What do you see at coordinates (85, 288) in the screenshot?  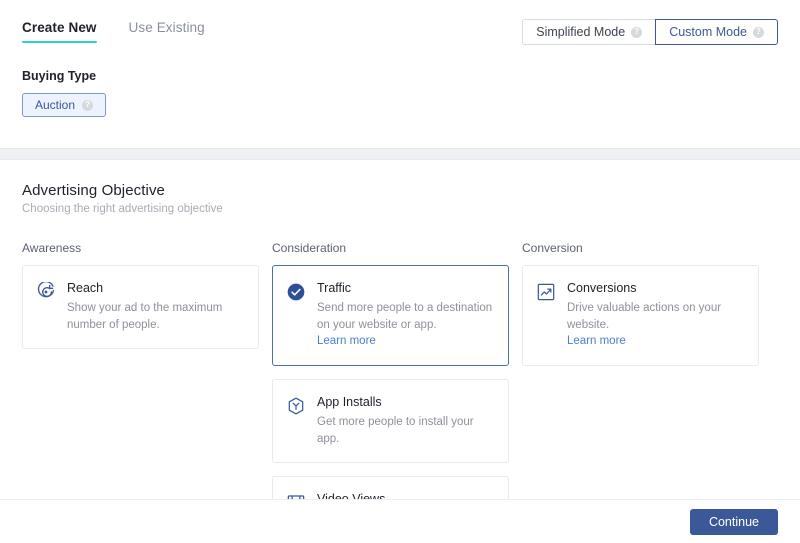 I see `card-title: Reach` at bounding box center [85, 288].